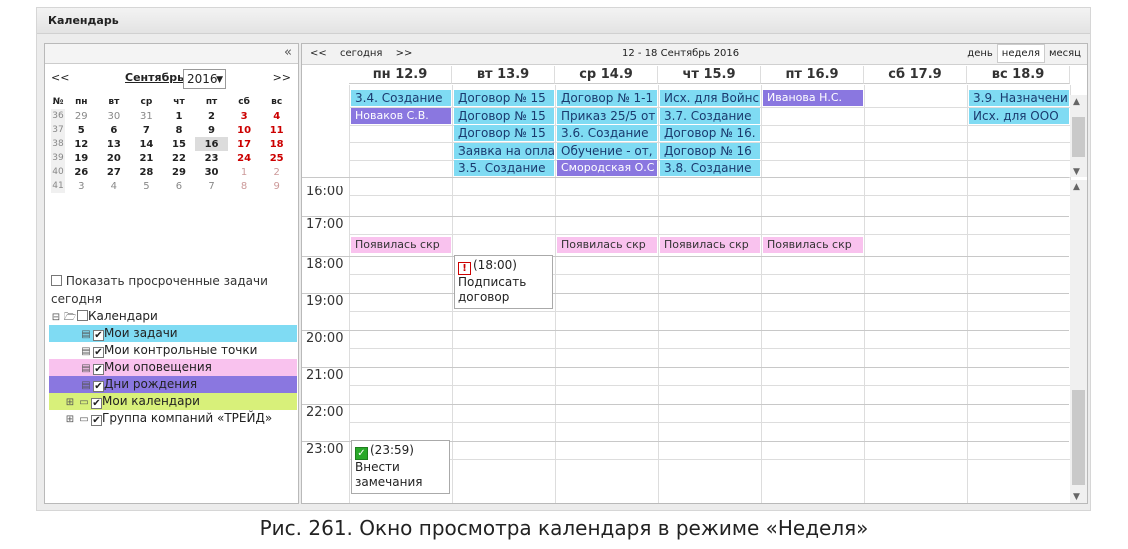 The image size is (1128, 549). What do you see at coordinates (146, 158) in the screenshot?
I see `mini-day: 21` at bounding box center [146, 158].